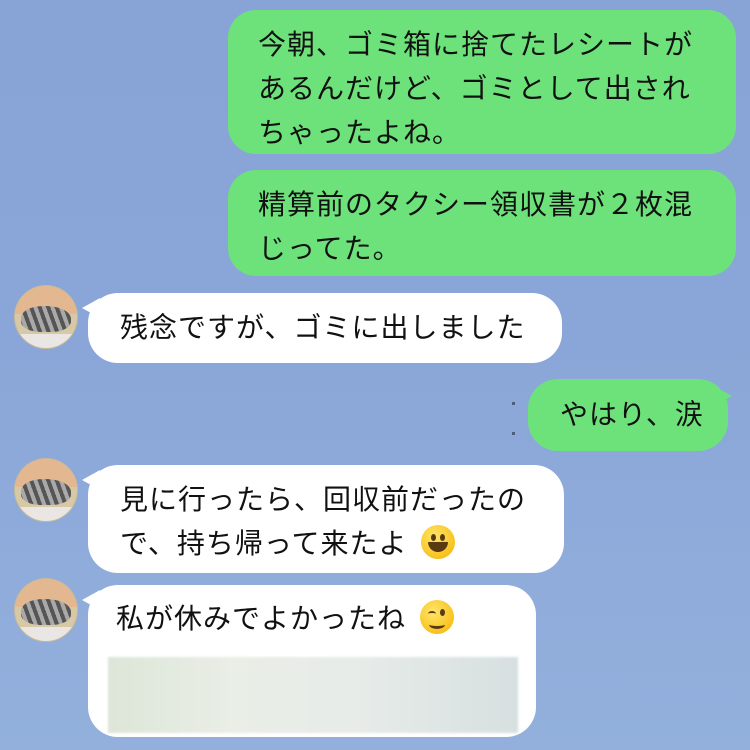 The height and width of the screenshot is (750, 750). Describe the element at coordinates (436, 617) in the screenshot. I see `winking-face-icon` at that location.